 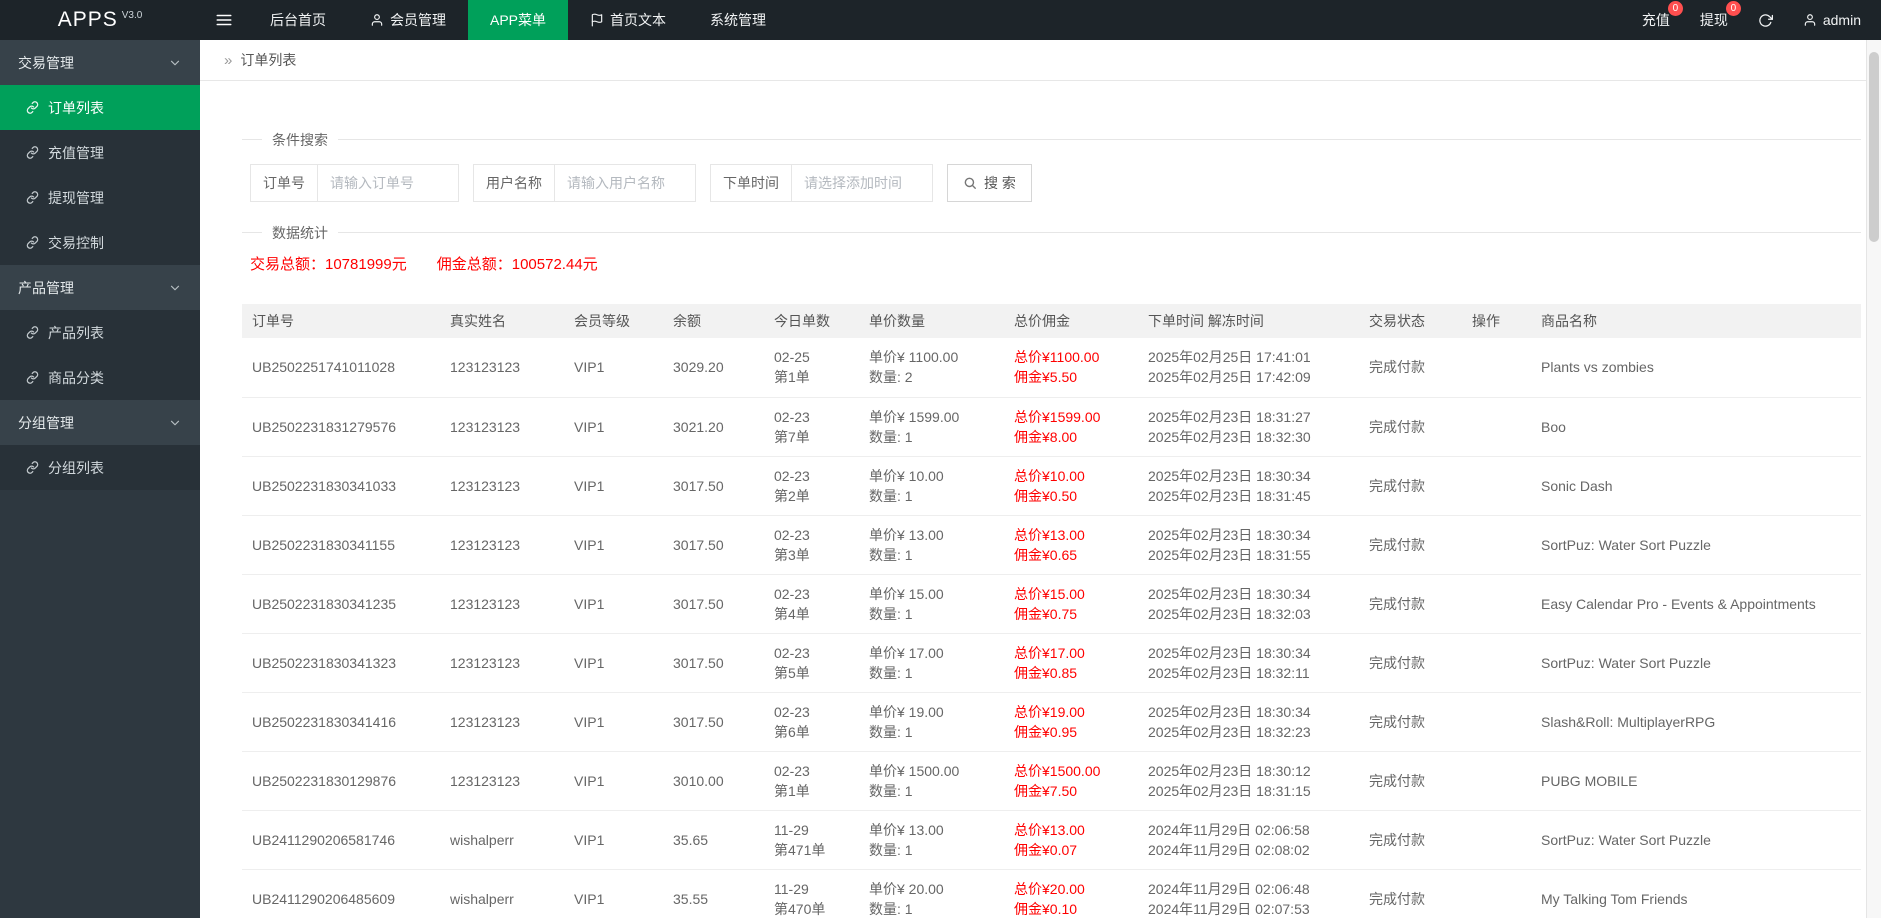 I want to click on vertical-scrollbar, so click(x=1873, y=479).